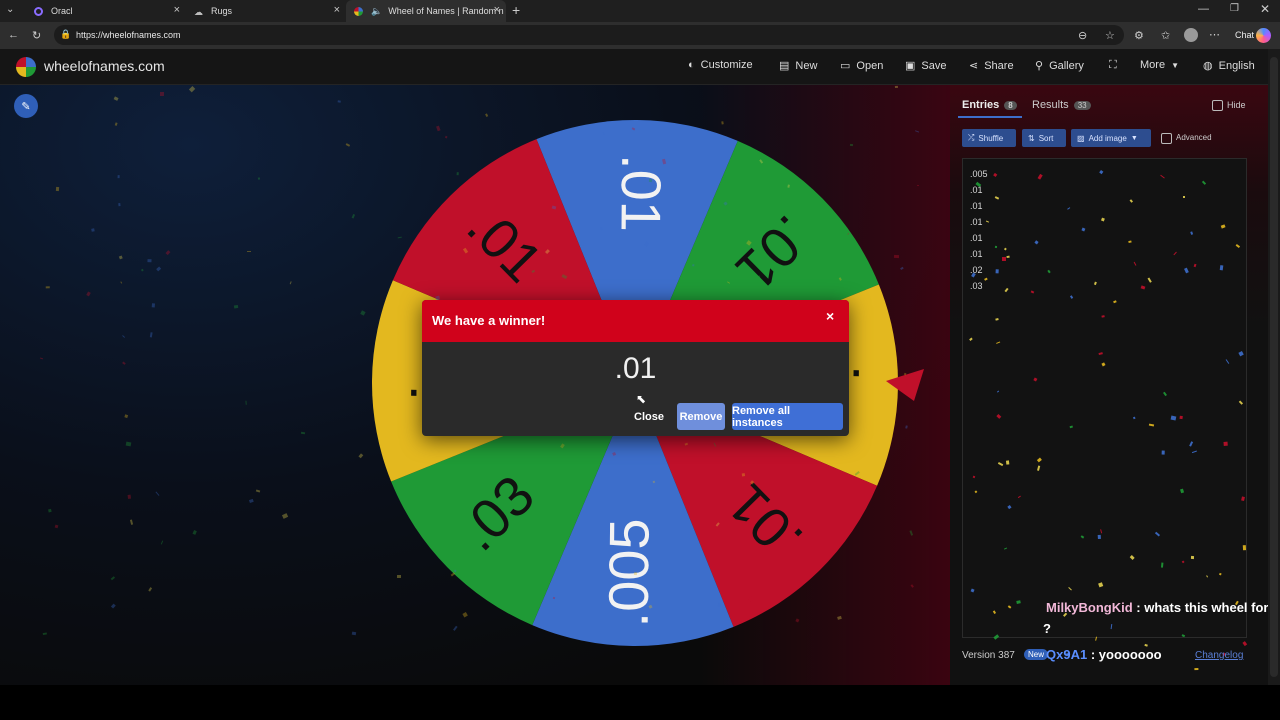  What do you see at coordinates (1166, 138) in the screenshot?
I see `advanced-checkbox` at bounding box center [1166, 138].